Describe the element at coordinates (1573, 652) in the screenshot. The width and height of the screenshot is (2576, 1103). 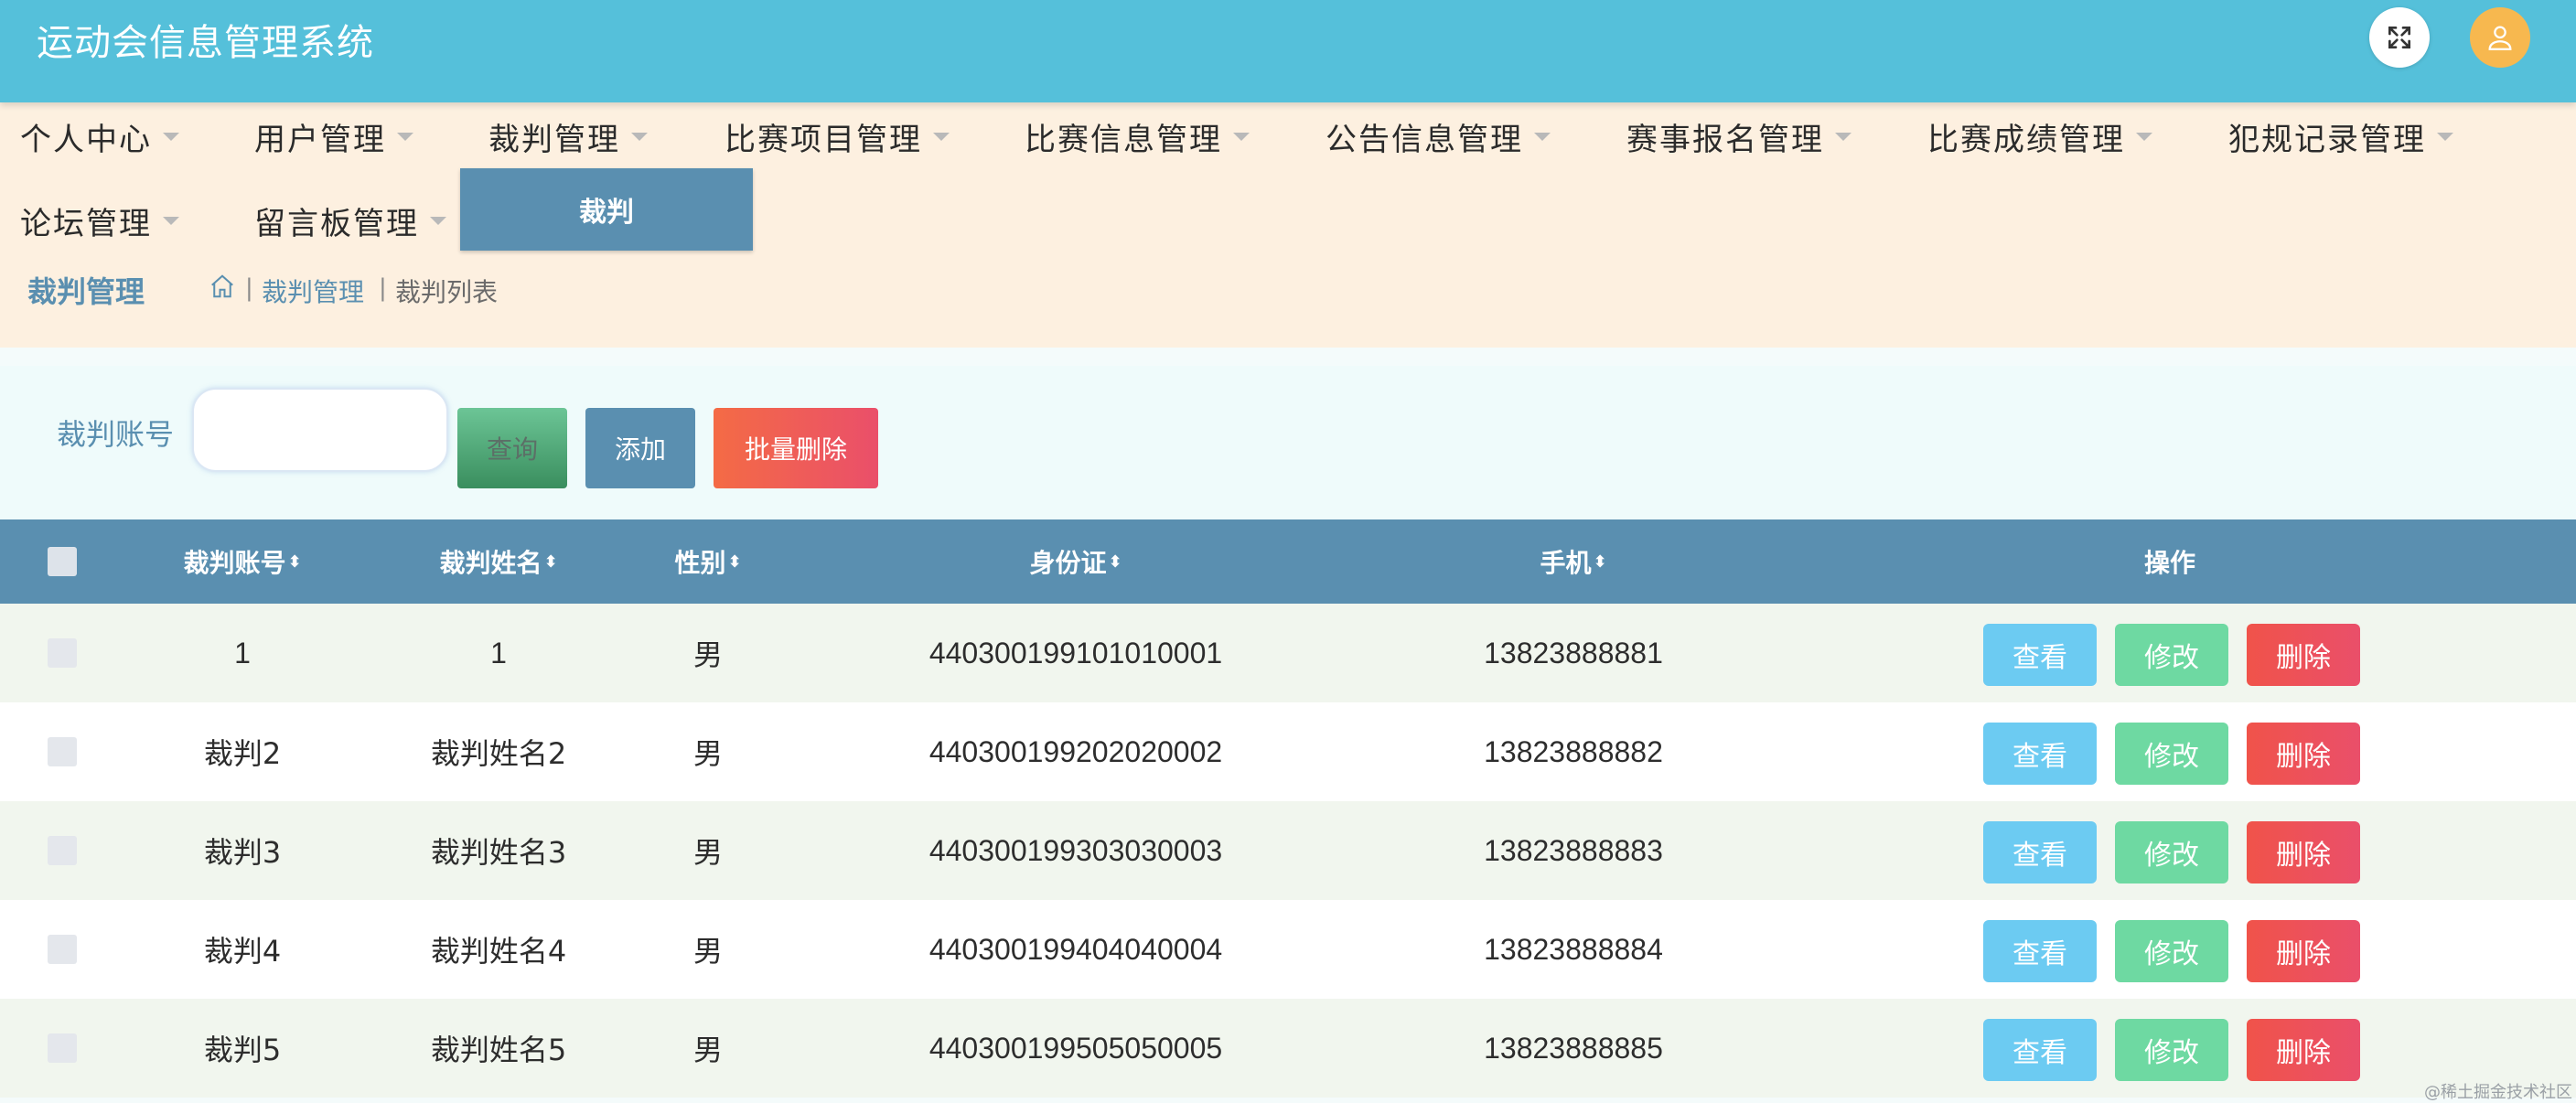
I see `cell-phone: 13823888881` at that location.